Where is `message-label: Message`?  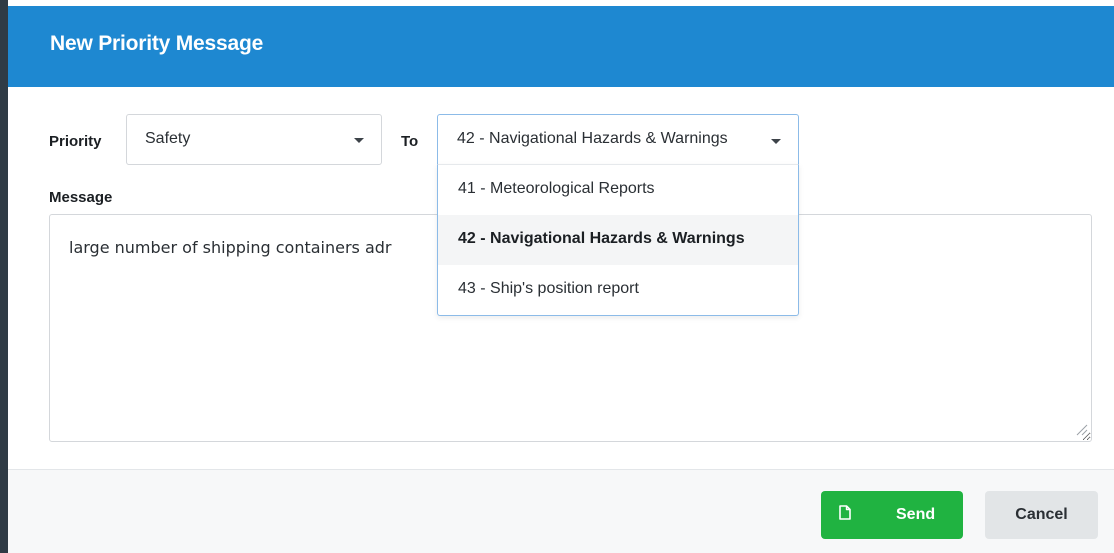 message-label: Message is located at coordinates (81, 197).